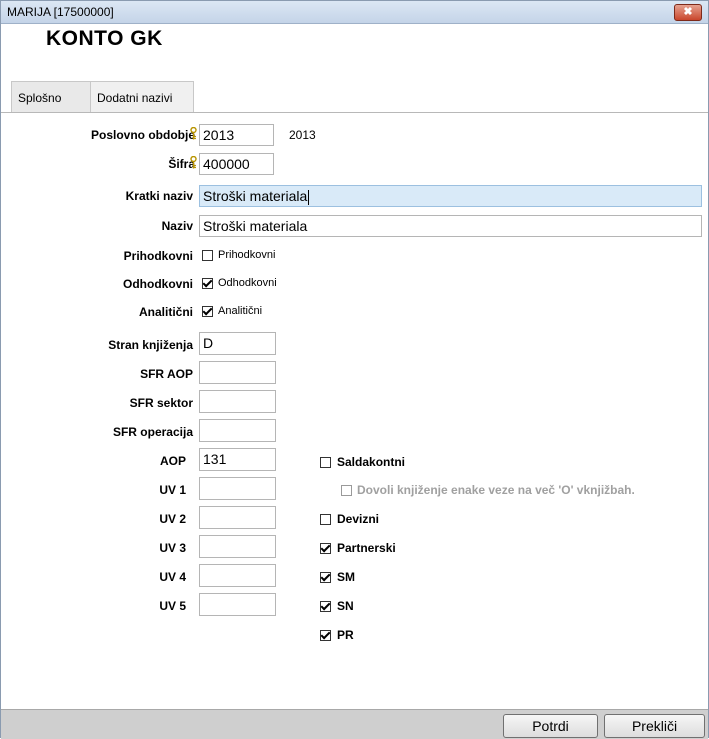 The height and width of the screenshot is (739, 709). I want to click on pr-checkbox, so click(325, 635).